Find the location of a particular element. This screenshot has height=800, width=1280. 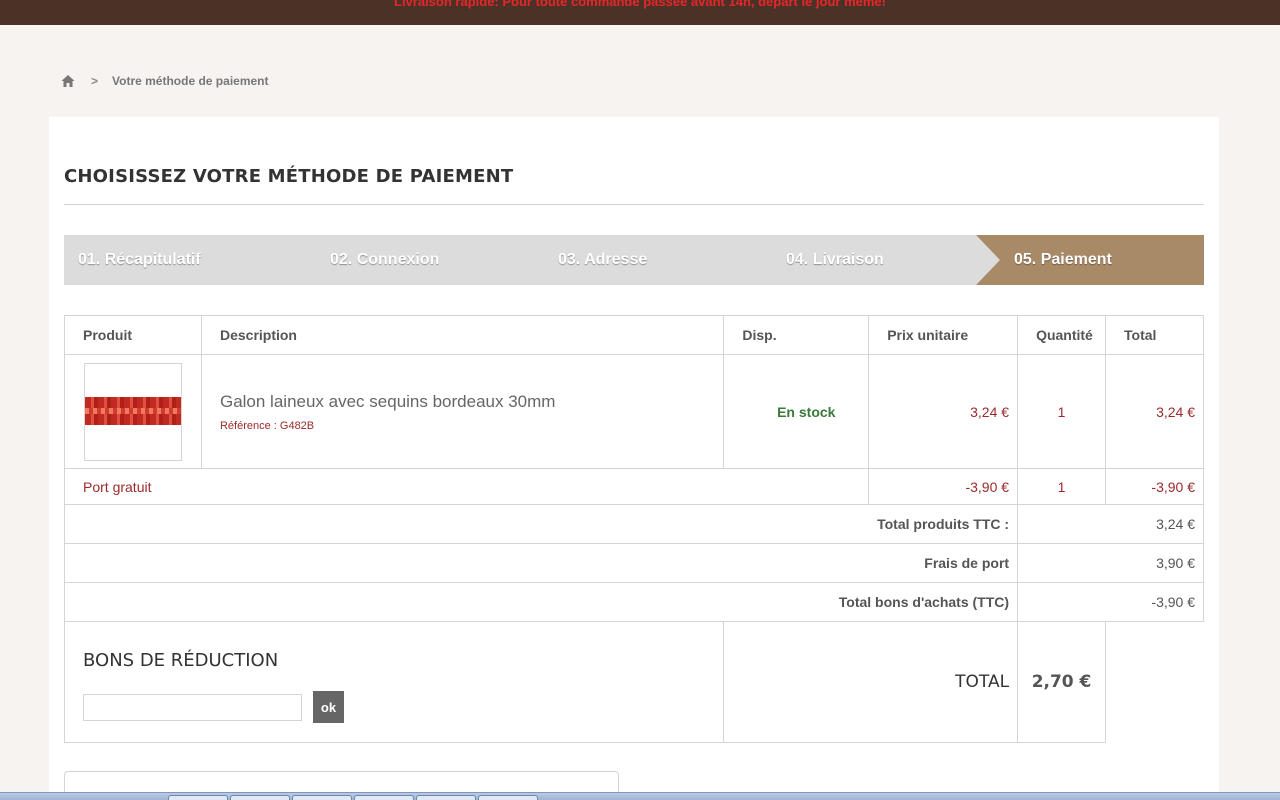

table-row: Port gratuit -3,90 € 1 -3,90 € is located at coordinates (633, 486).